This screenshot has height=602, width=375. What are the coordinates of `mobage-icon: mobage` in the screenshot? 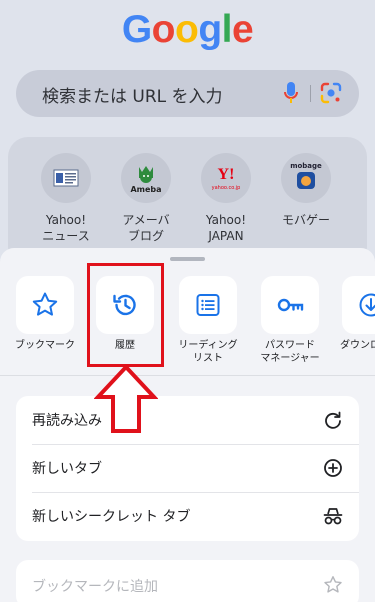 It's located at (306, 178).